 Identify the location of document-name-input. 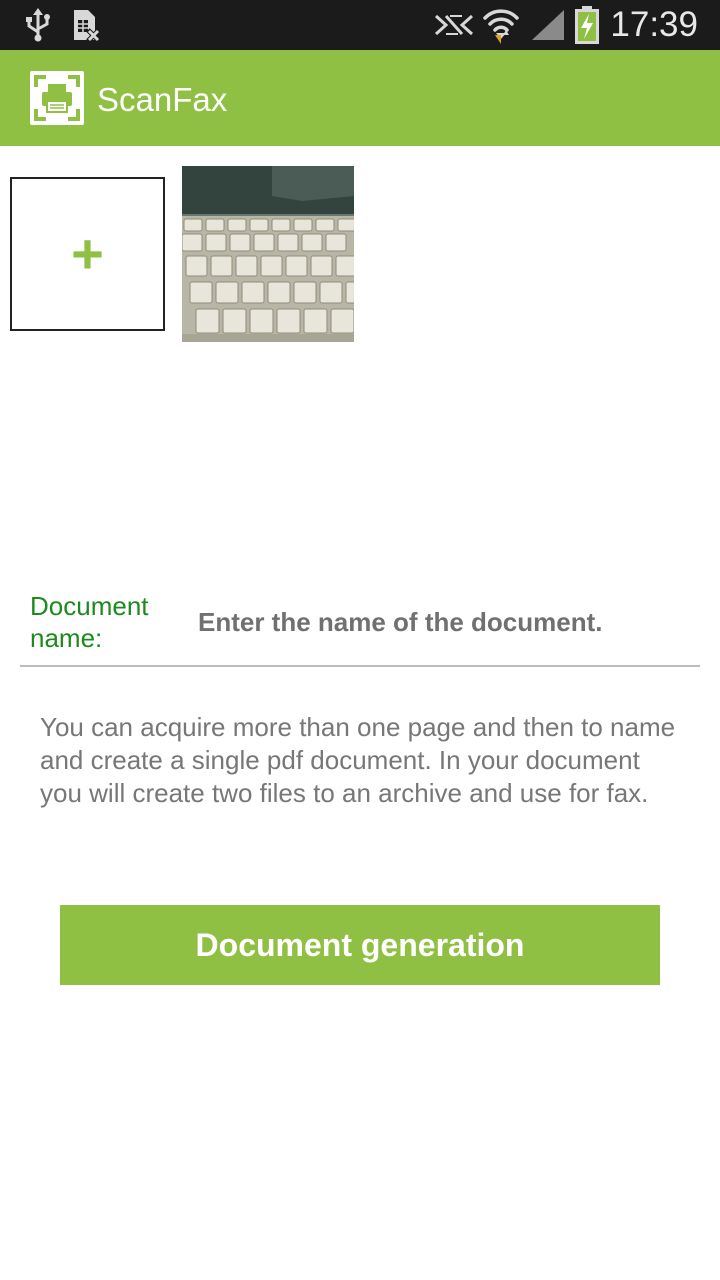
(443, 622).